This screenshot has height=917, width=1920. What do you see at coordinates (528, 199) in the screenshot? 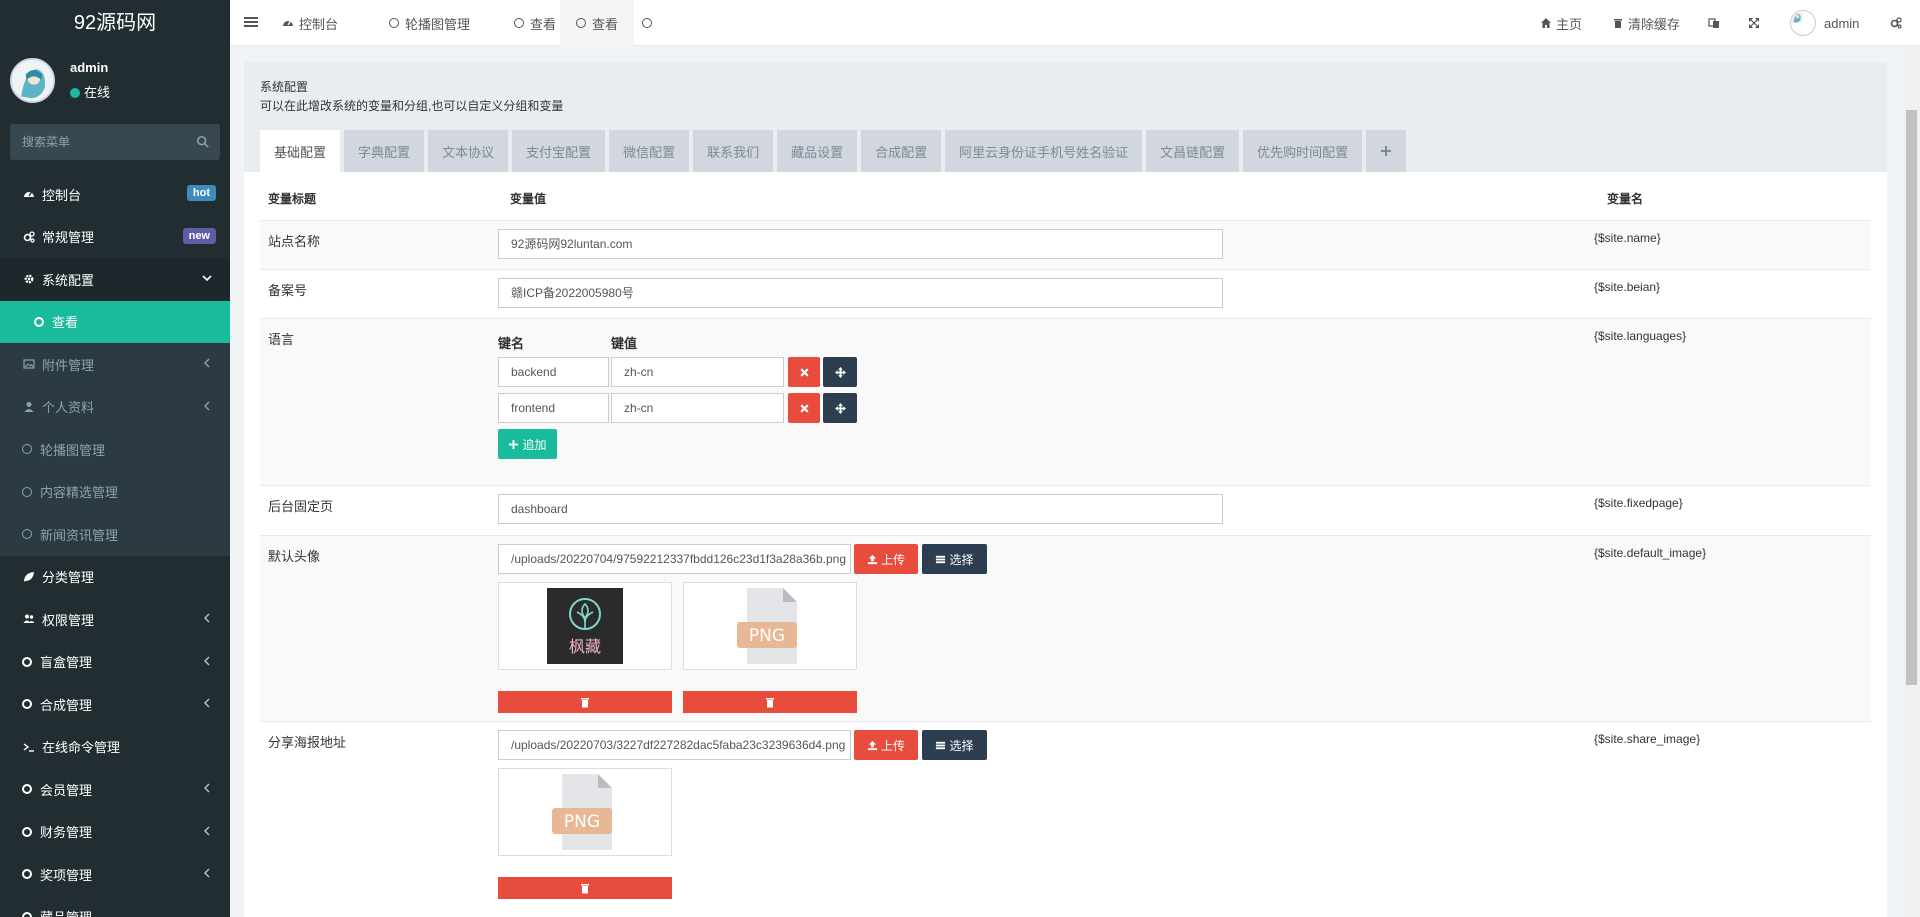
I see `header-value: 变量值` at bounding box center [528, 199].